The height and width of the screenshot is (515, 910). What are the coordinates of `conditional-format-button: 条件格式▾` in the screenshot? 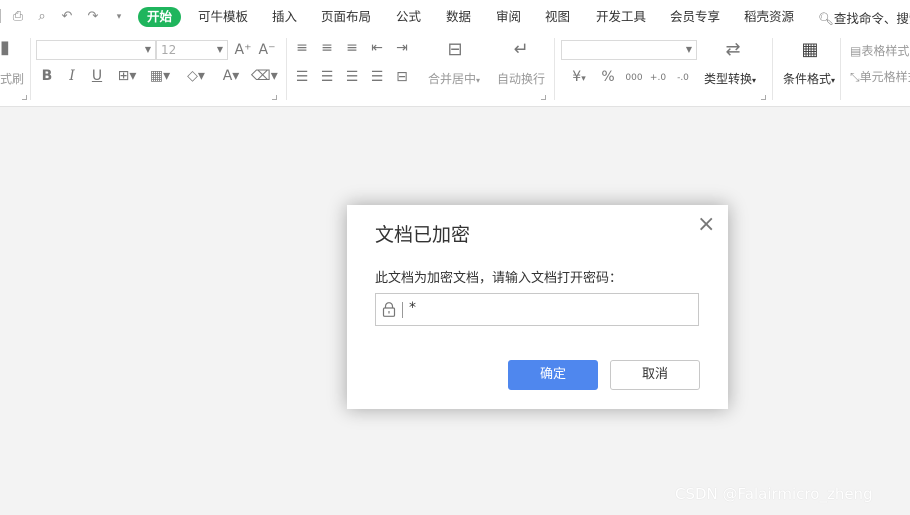 It's located at (809, 78).